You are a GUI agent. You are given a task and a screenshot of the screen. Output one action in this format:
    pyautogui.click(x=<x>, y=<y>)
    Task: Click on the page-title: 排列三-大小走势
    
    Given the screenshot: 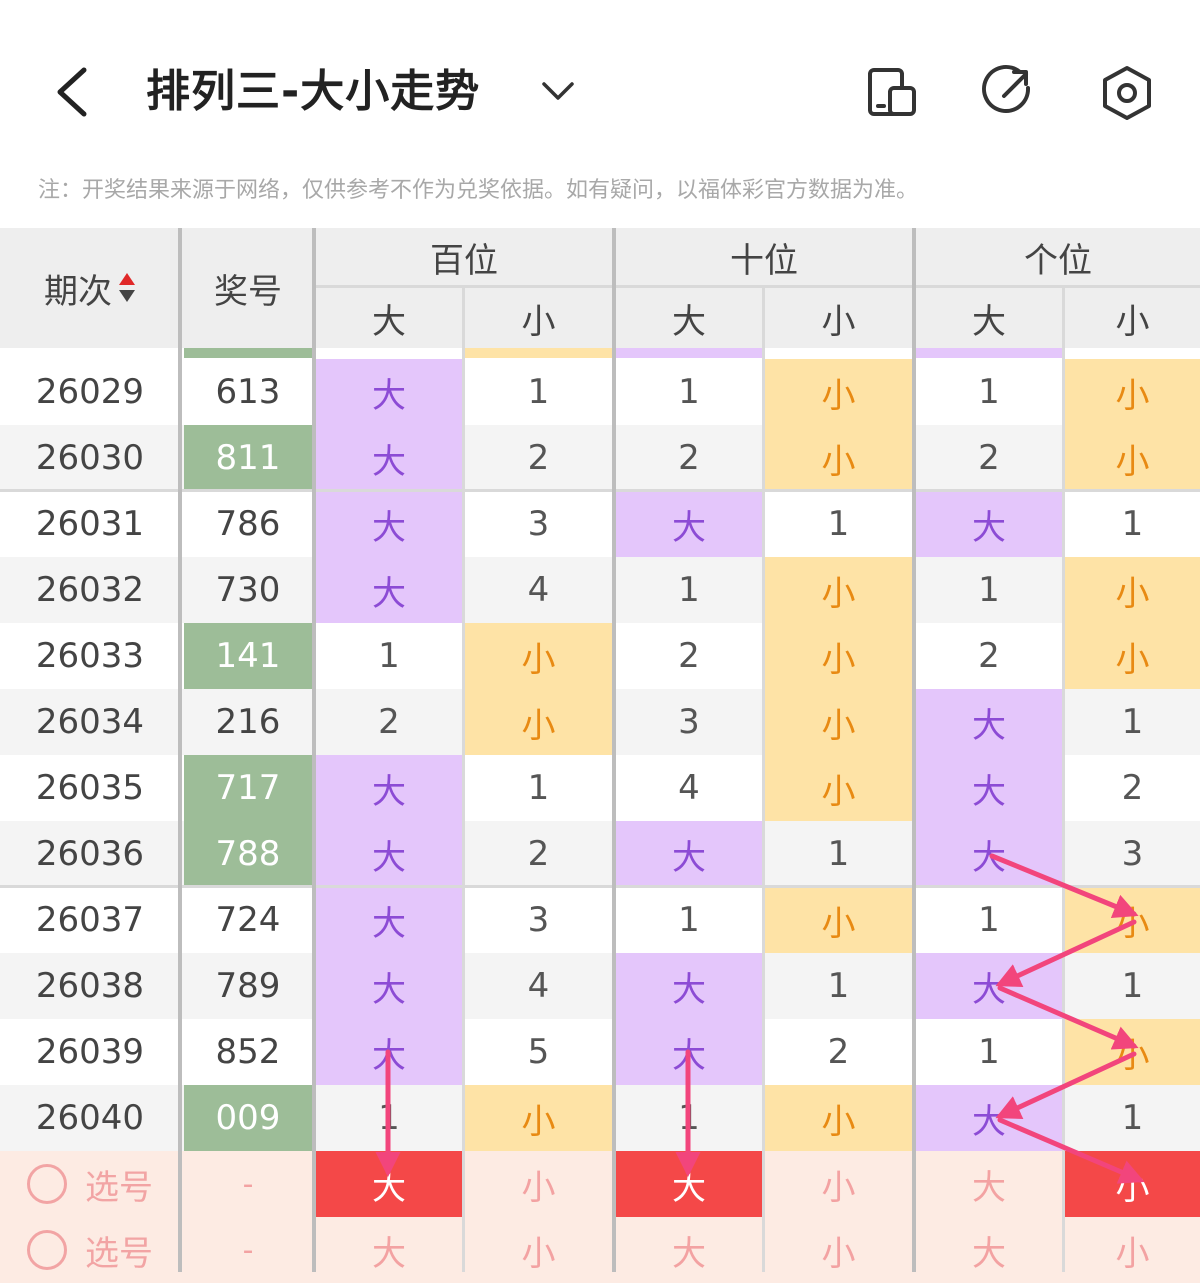 What is the action you would take?
    pyautogui.click(x=313, y=92)
    